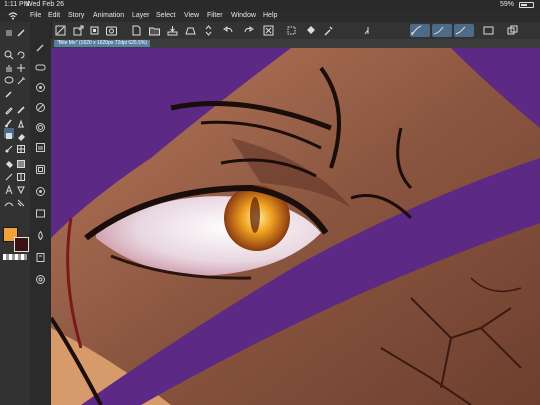  Describe the element at coordinates (141, 16) in the screenshot. I see `menu-layer: Layer` at that location.